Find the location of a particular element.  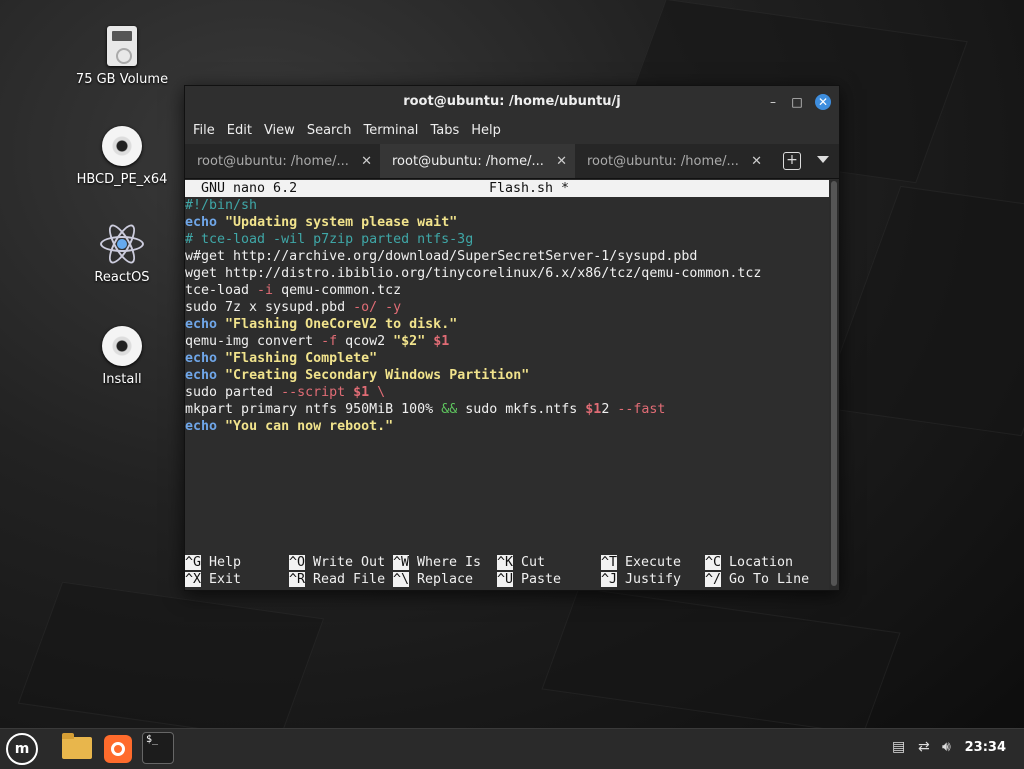

desktop-icon-install: Install is located at coordinates (122, 356).